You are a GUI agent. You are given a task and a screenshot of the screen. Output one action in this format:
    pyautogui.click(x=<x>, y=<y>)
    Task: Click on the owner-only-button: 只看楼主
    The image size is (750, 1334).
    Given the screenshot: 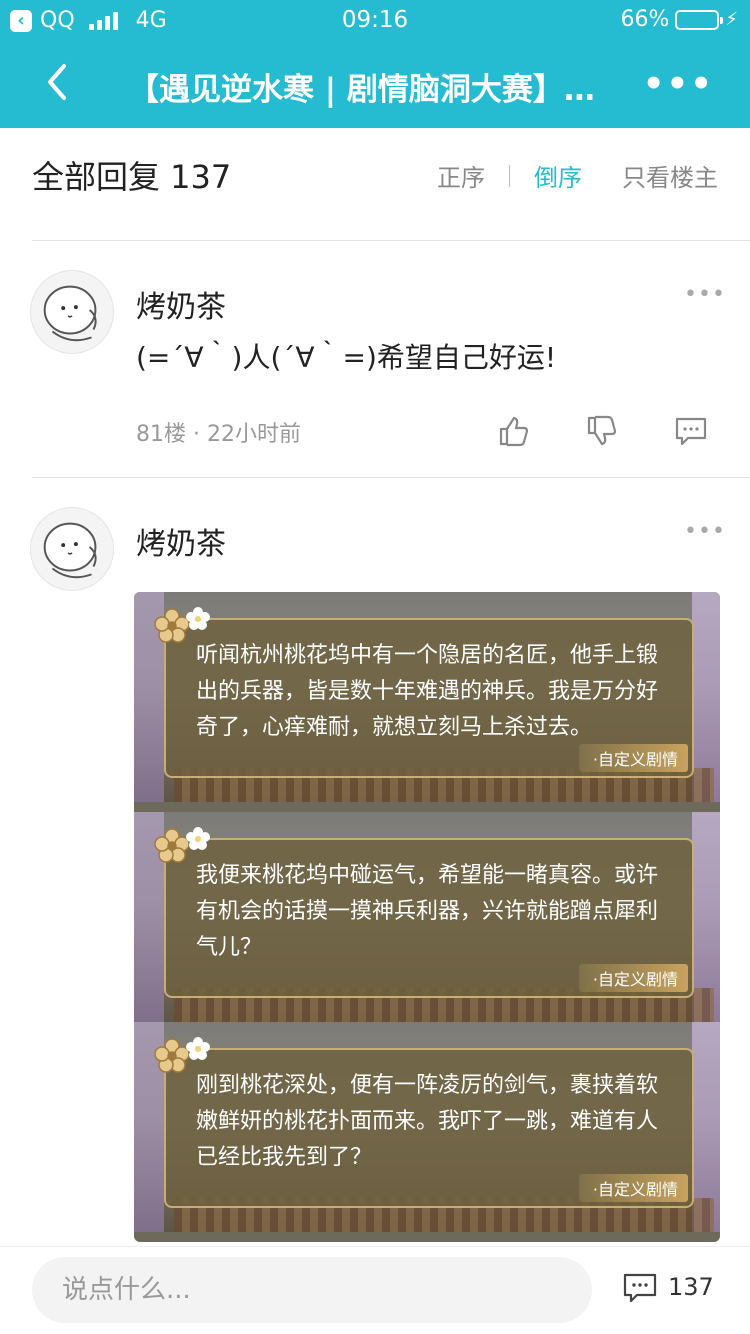 What is the action you would take?
    pyautogui.click(x=670, y=175)
    